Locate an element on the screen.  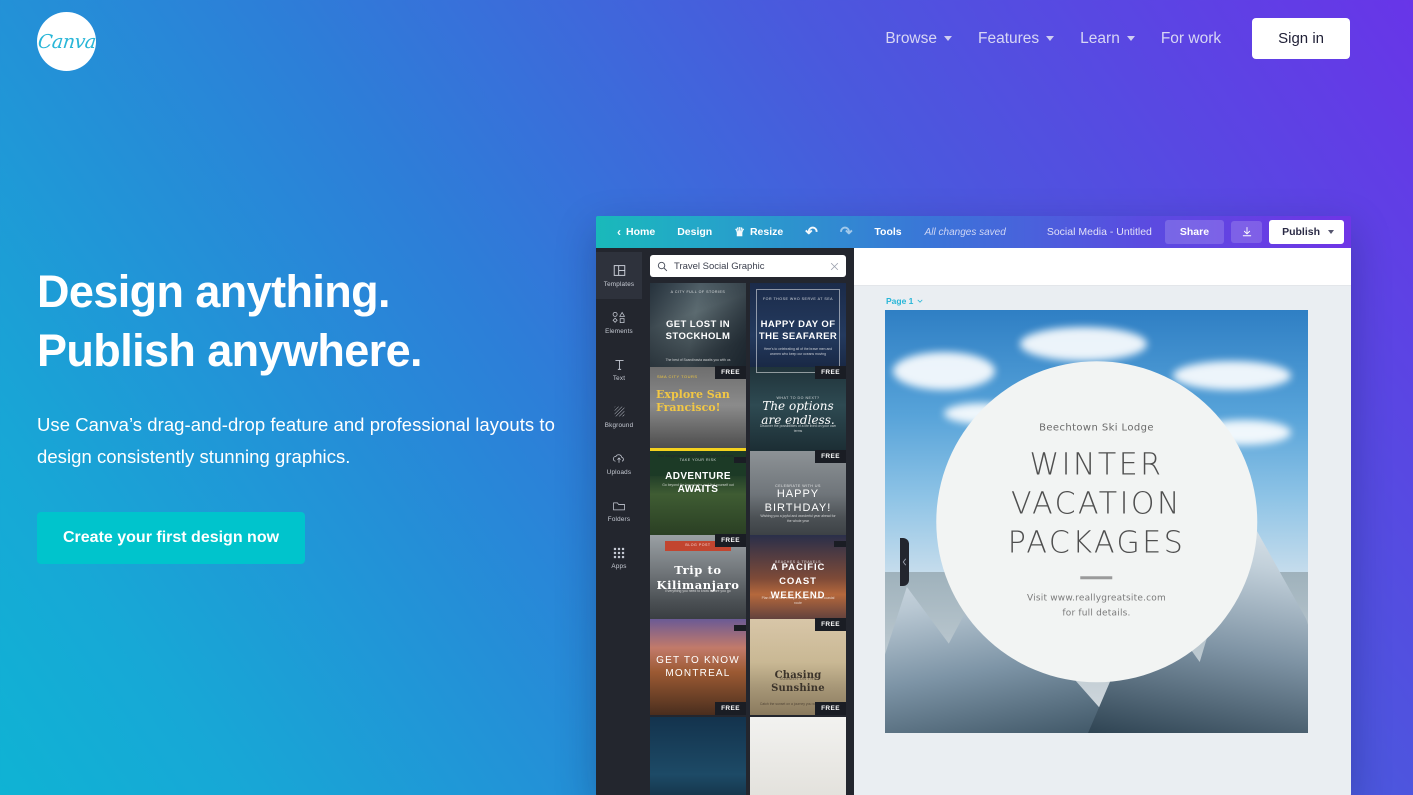
sidebar-item-uploads: Uploads is located at coordinates (619, 463).